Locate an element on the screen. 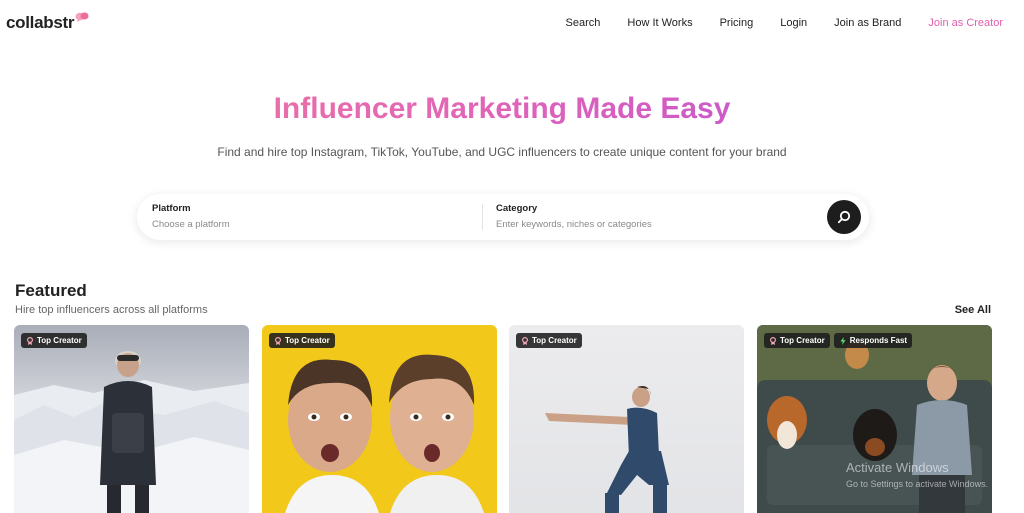 The width and height of the screenshot is (1024, 513). hero-title: Influencer Marketing Made Easy is located at coordinates (502, 109).